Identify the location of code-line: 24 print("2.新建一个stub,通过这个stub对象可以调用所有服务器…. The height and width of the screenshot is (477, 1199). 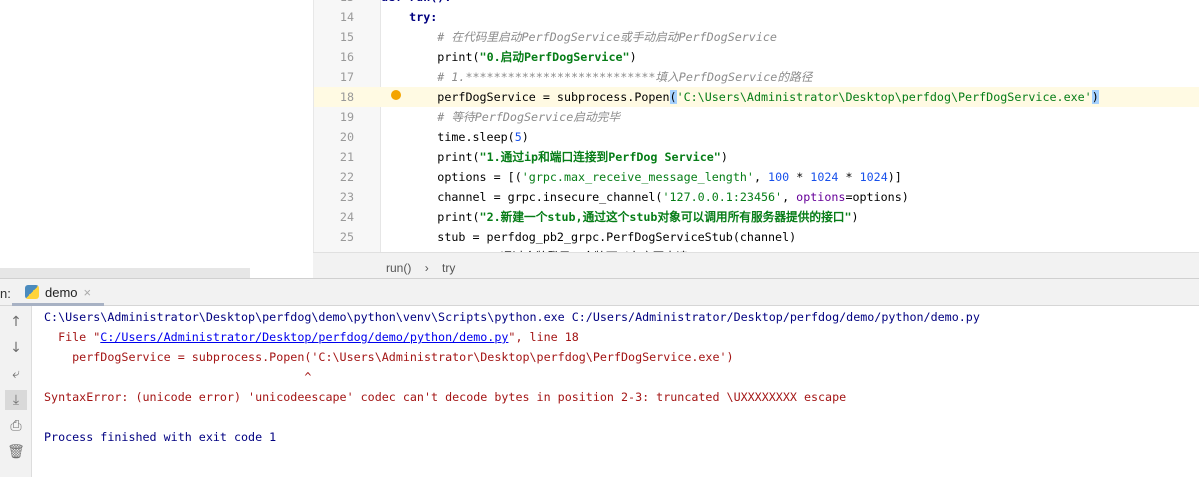
(756, 217).